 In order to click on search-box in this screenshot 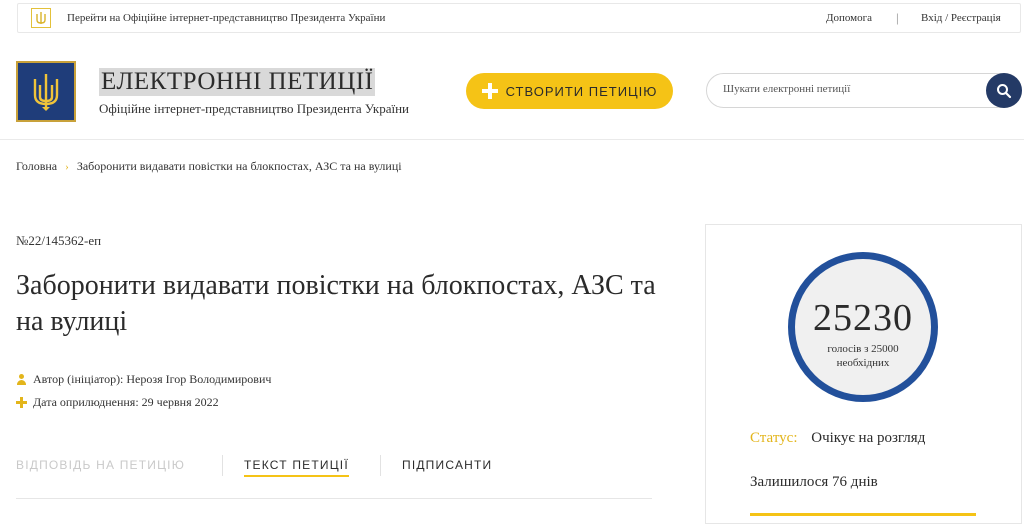, I will do `click(864, 90)`.